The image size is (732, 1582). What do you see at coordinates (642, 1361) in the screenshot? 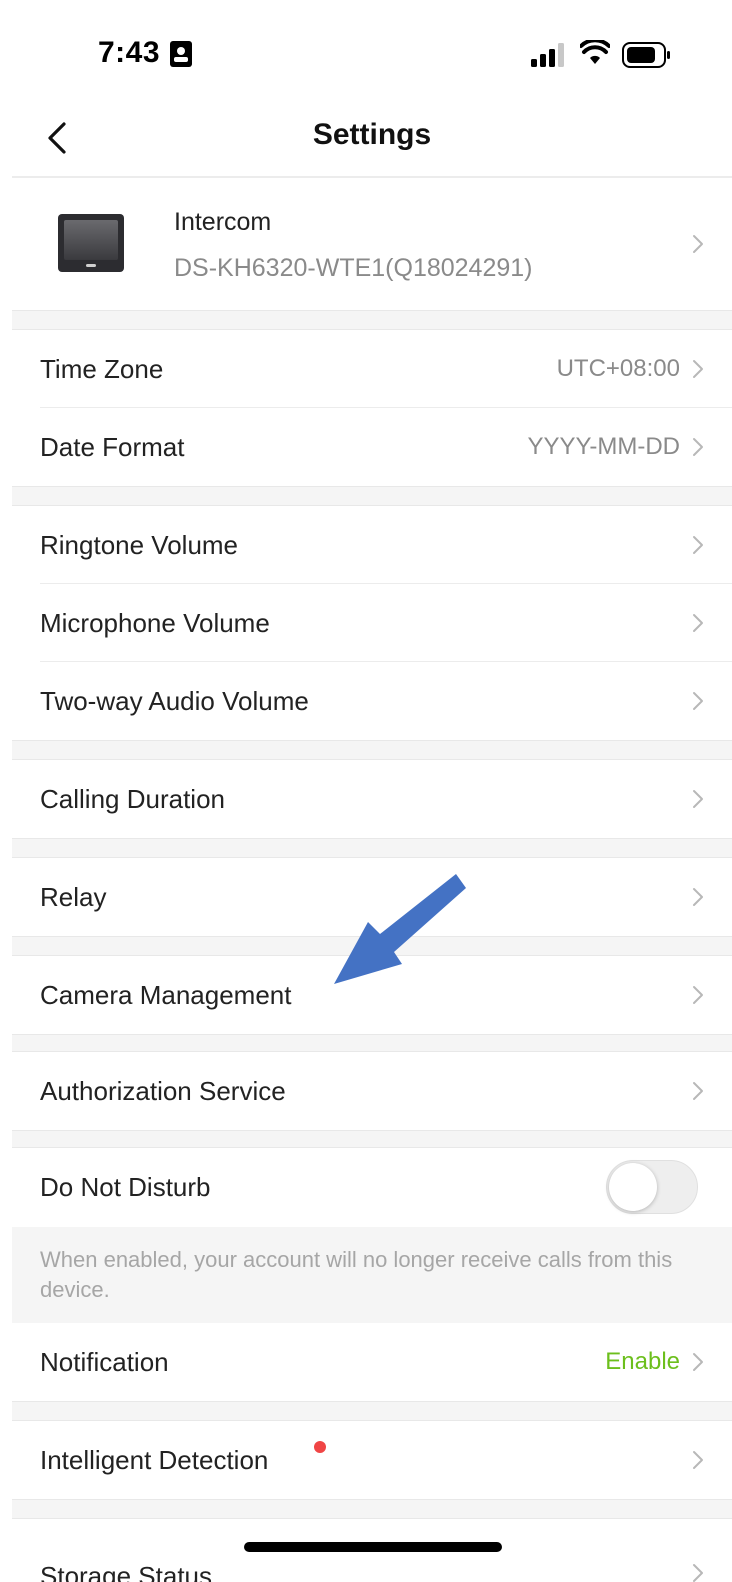
I see `notification-value: Enable` at bounding box center [642, 1361].